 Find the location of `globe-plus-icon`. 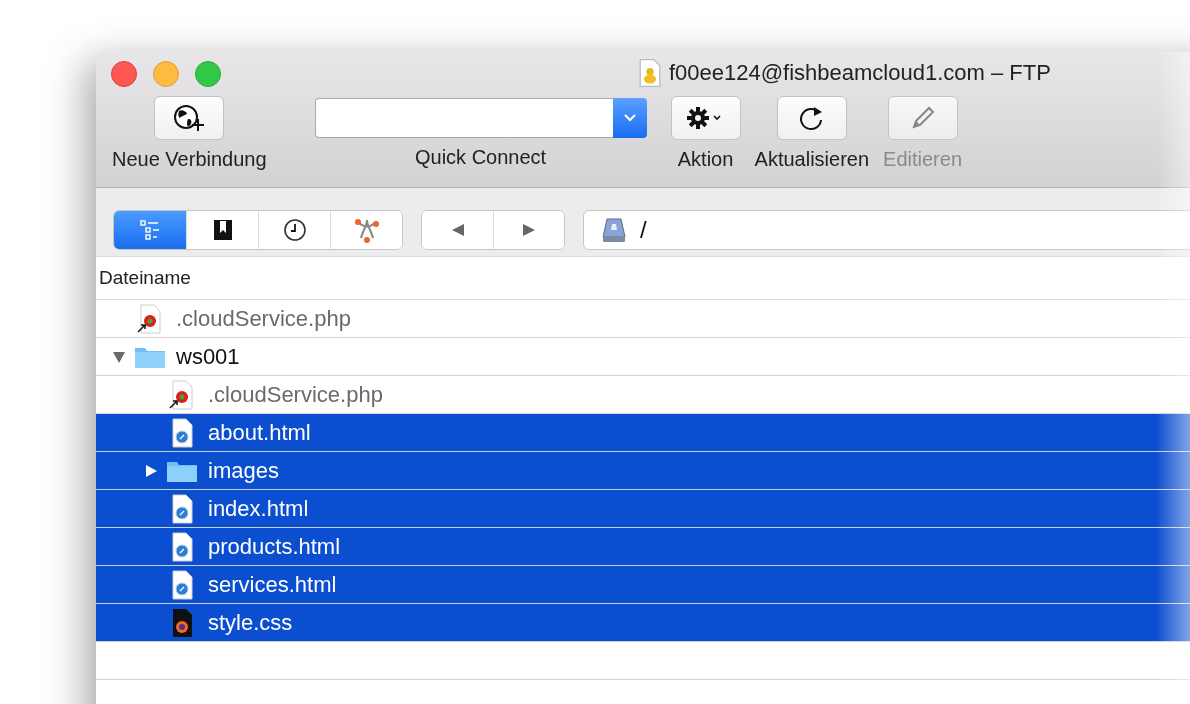

globe-plus-icon is located at coordinates (189, 118).